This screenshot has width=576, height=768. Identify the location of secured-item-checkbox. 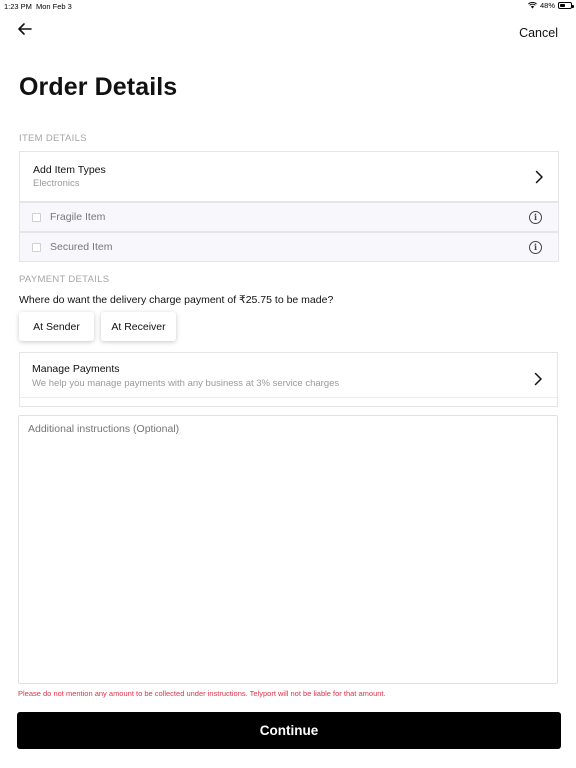
(36, 247).